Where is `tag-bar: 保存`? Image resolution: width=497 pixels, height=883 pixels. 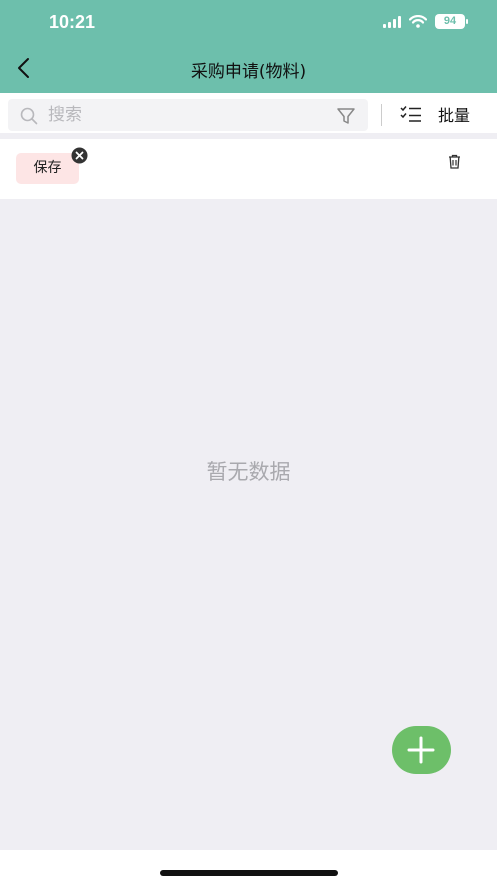 tag-bar: 保存 is located at coordinates (248, 169).